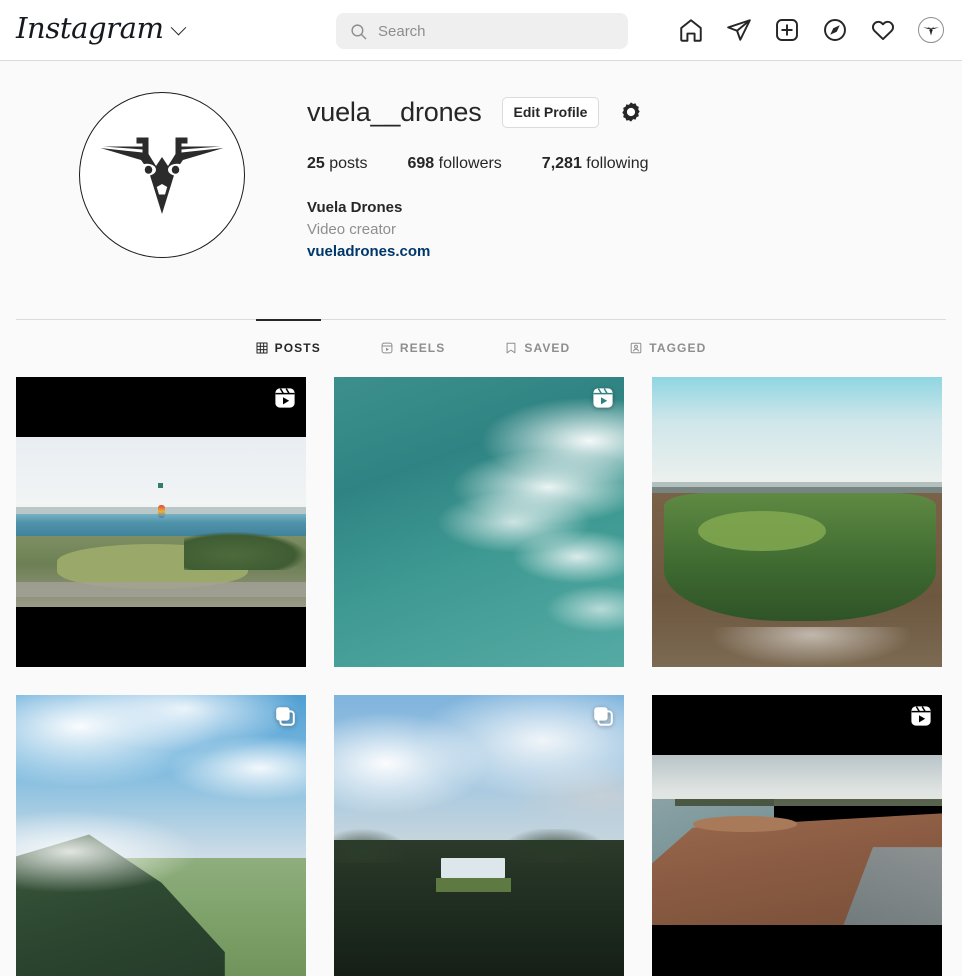  Describe the element at coordinates (626, 252) in the screenshot. I see `profile-website-link: vueladrones.com` at that location.